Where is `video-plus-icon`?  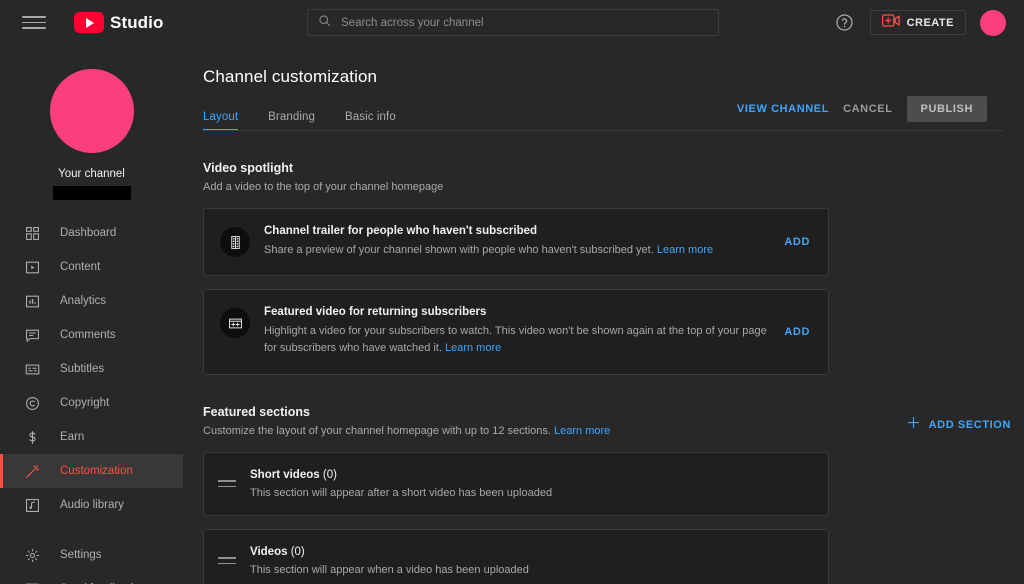
video-plus-icon is located at coordinates (890, 22).